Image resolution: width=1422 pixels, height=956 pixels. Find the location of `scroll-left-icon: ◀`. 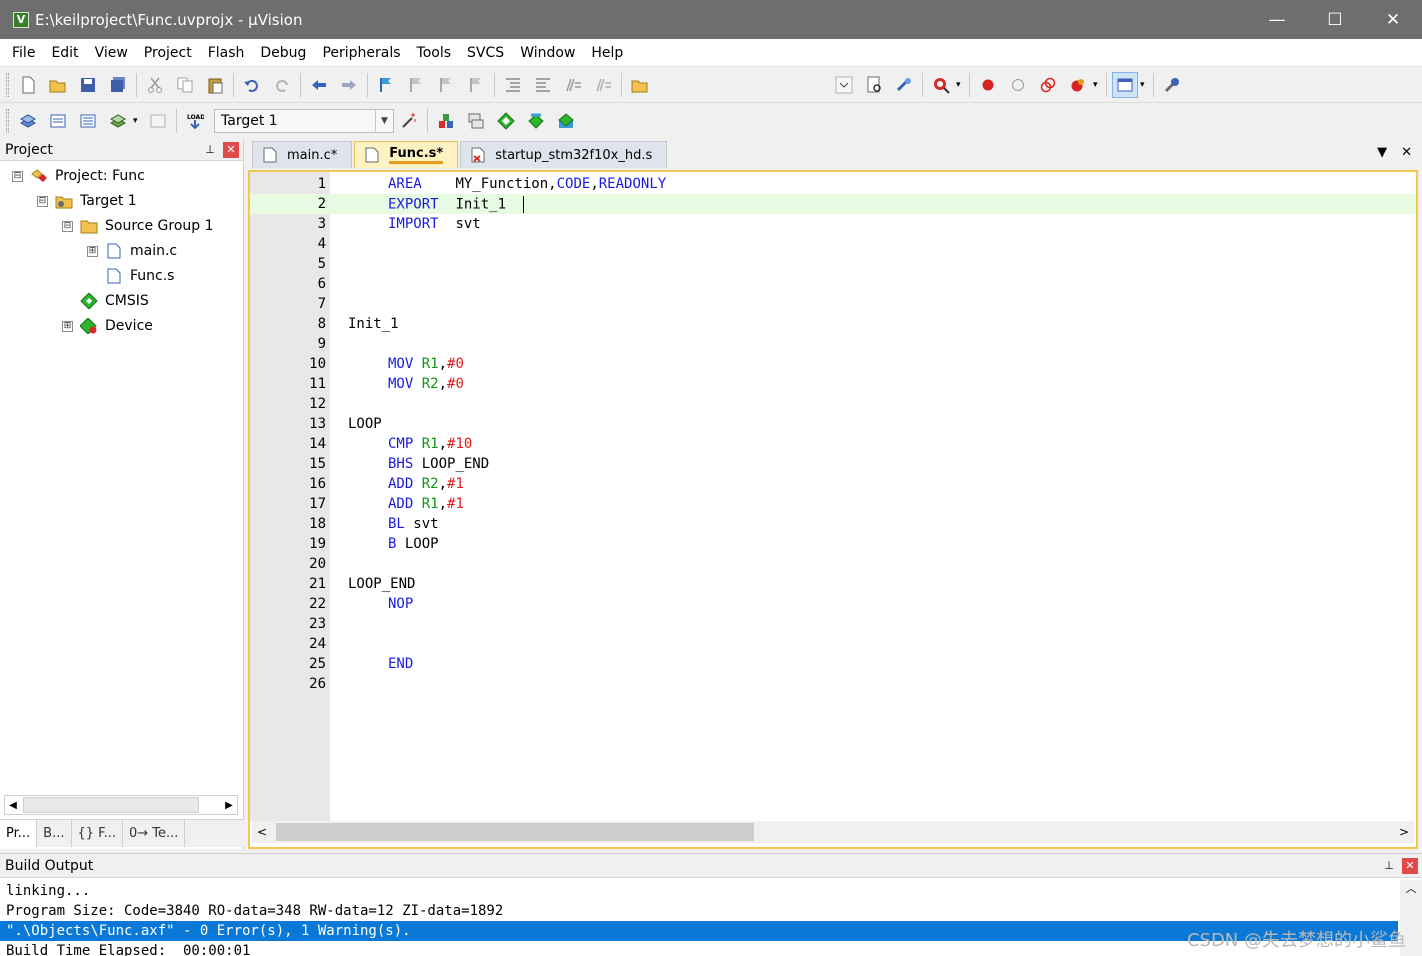

scroll-left-icon: ◀ is located at coordinates (13, 805).